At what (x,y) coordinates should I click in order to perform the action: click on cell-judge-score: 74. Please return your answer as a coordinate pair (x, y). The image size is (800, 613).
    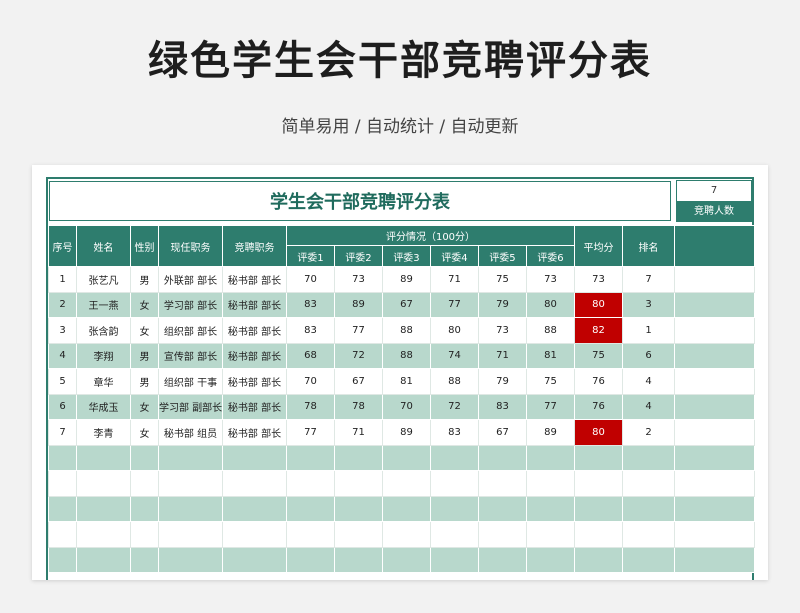
    Looking at the image, I should click on (454, 355).